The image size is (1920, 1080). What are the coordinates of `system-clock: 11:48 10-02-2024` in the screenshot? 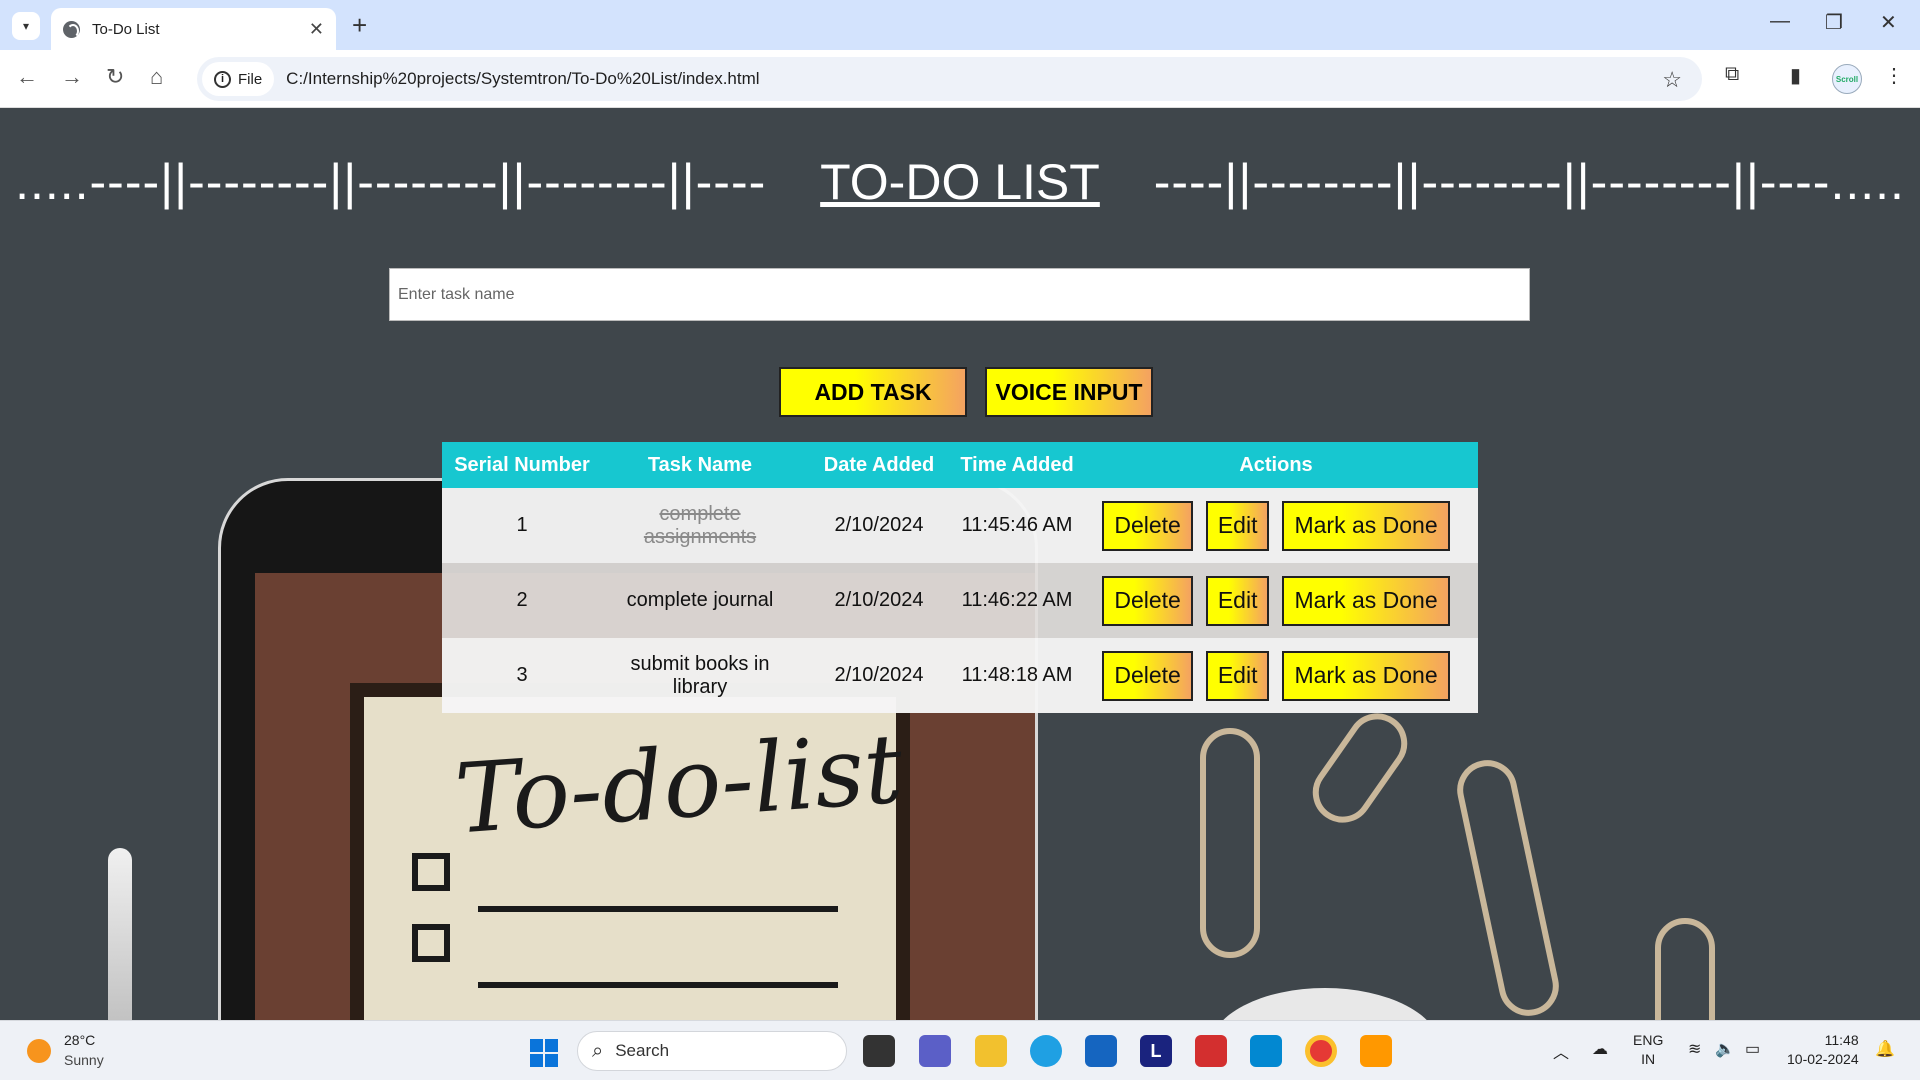 It's located at (1823, 1050).